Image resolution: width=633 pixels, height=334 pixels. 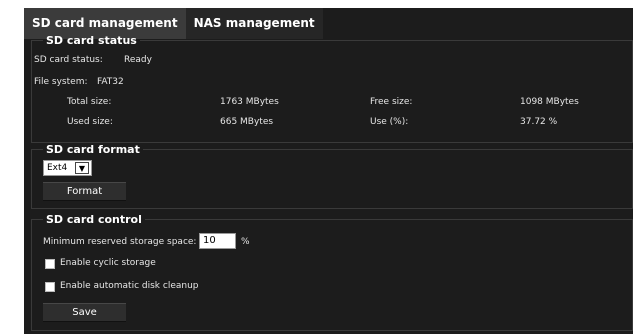 What do you see at coordinates (120, 242) in the screenshot?
I see `reserved-space-label: Minimum reserved storage space:` at bounding box center [120, 242].